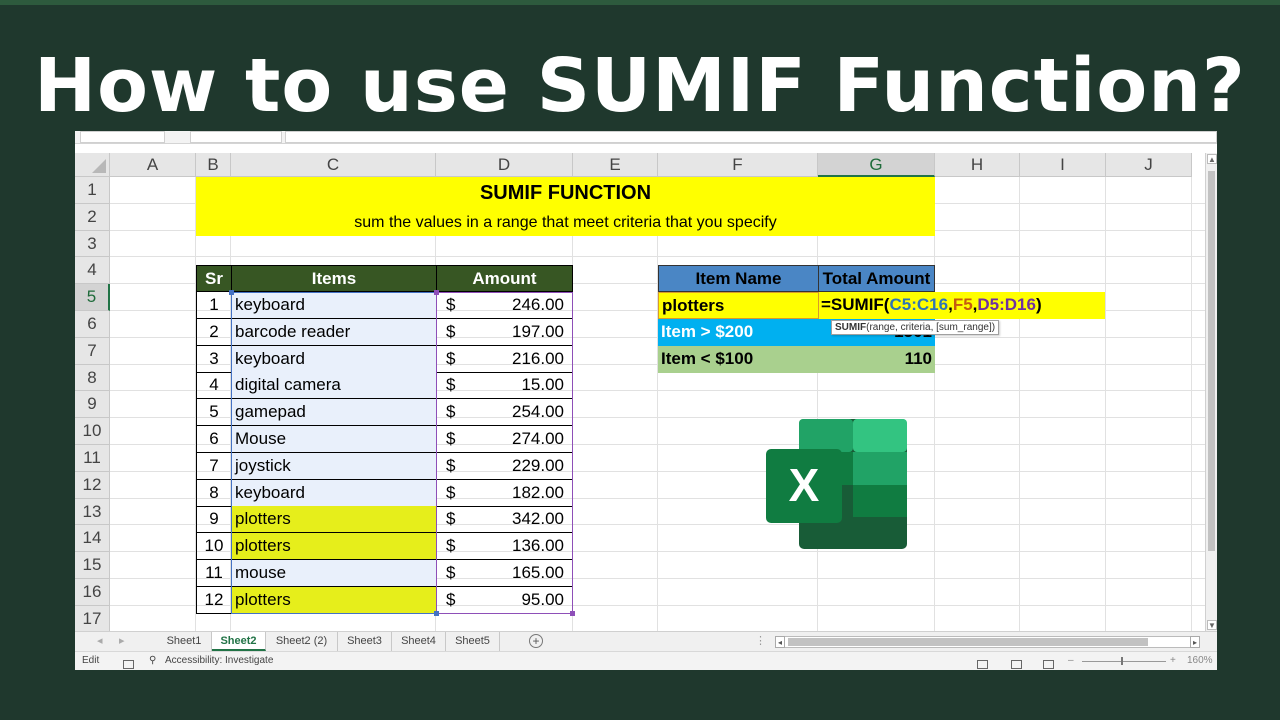 The width and height of the screenshot is (1280, 720). Describe the element at coordinates (214, 547) in the screenshot. I see `cell-sr: 10` at that location.